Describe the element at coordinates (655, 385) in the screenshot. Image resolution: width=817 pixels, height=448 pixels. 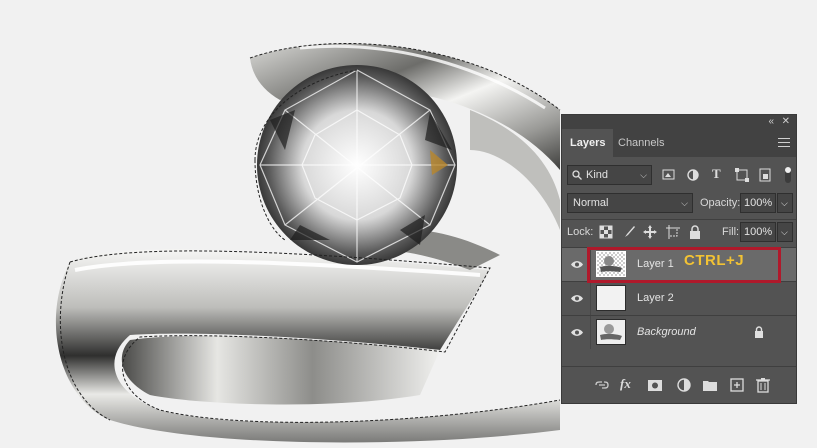
I see `add-mask-icon` at that location.